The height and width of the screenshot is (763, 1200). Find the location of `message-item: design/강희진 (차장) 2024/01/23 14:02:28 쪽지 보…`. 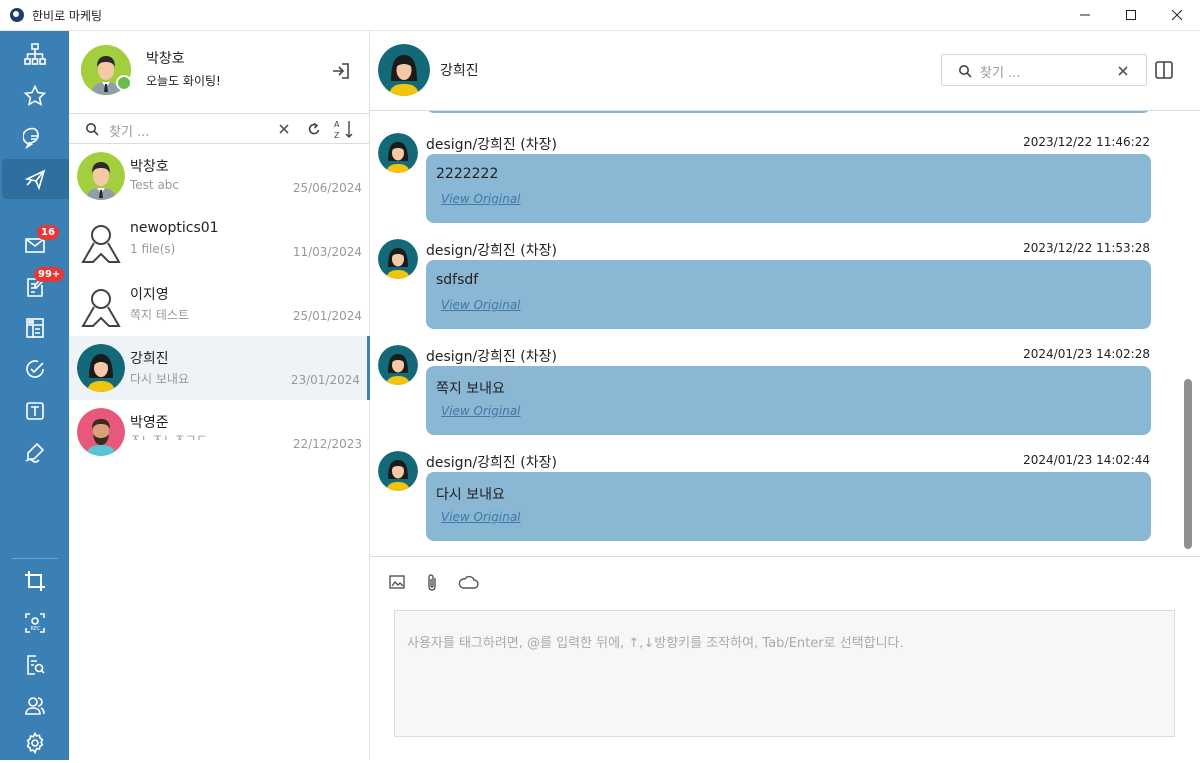

message-item: design/강희진 (차장) 2024/01/23 14:02:28 쪽지 보… is located at coordinates (785, 396).